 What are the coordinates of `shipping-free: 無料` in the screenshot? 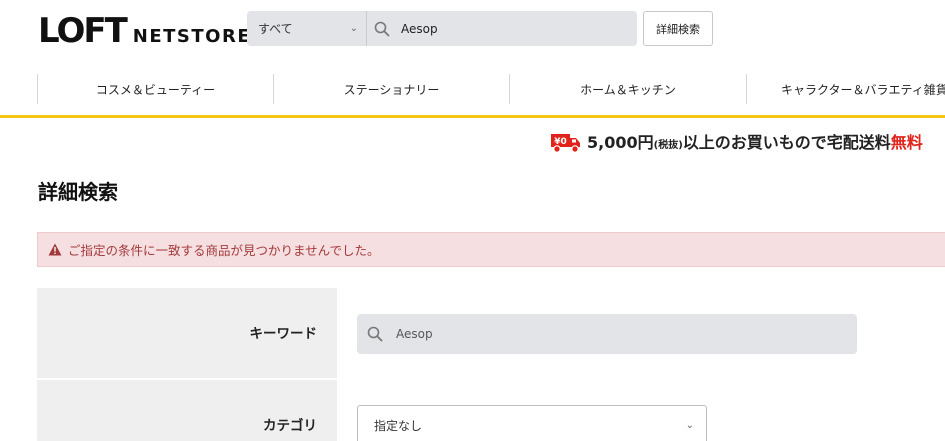 It's located at (906, 142).